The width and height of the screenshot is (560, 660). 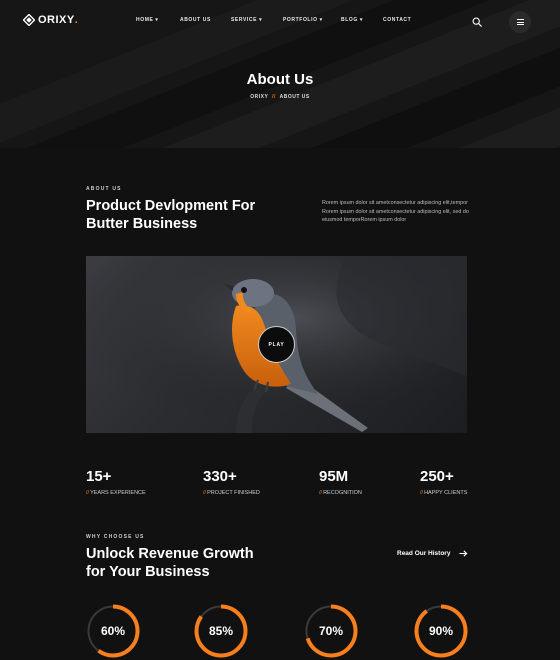 I want to click on breadcrumb: ORIXY // ABOUT US, so click(x=280, y=97).